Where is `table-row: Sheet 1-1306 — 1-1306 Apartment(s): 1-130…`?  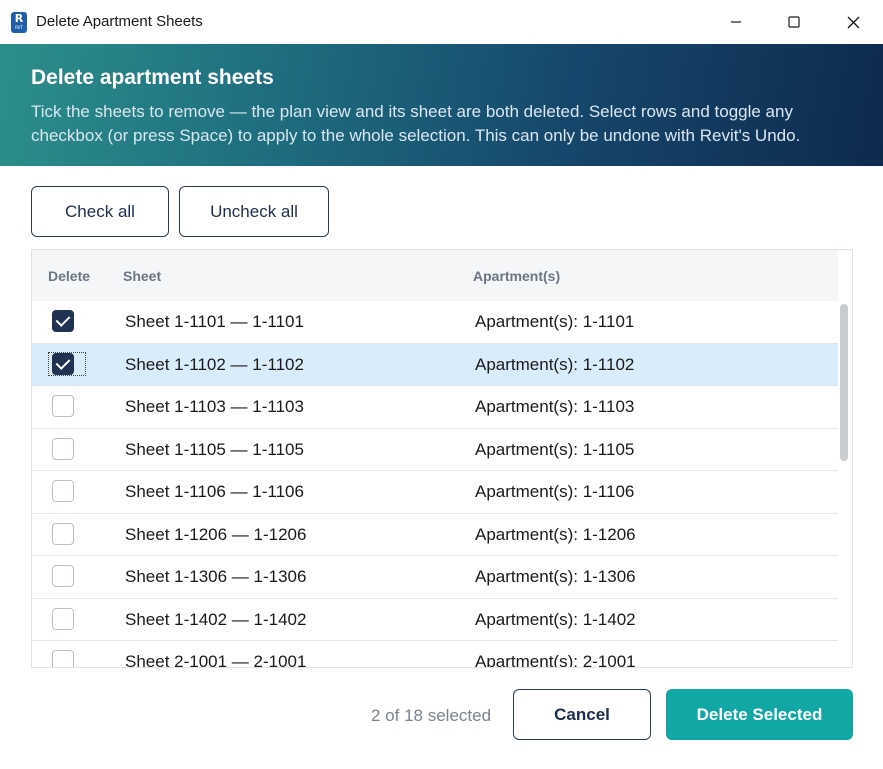
table-row: Sheet 1-1306 — 1-1306 Apartment(s): 1-130… is located at coordinates (435, 577).